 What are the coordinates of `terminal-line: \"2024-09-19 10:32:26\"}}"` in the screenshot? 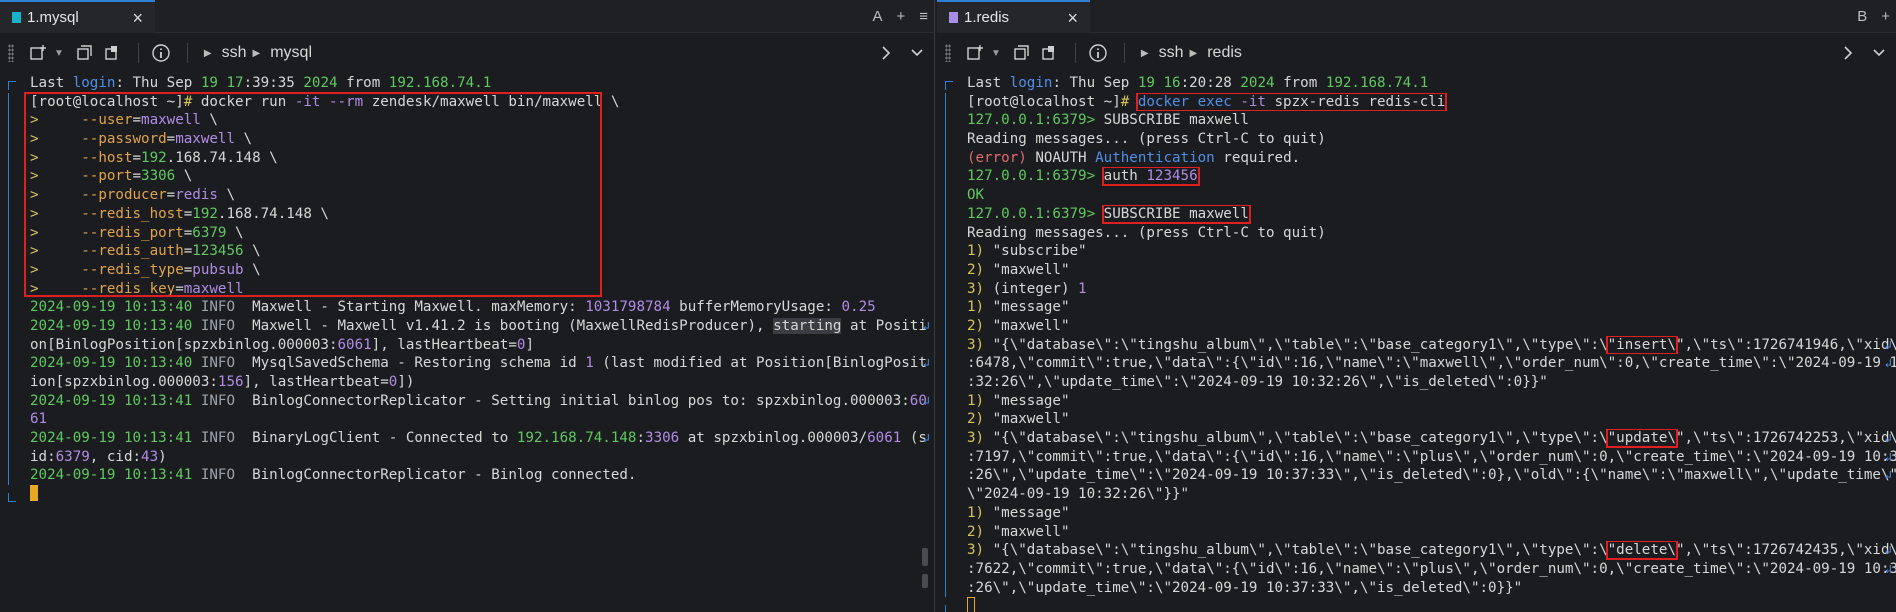 It's located at (1416, 494).